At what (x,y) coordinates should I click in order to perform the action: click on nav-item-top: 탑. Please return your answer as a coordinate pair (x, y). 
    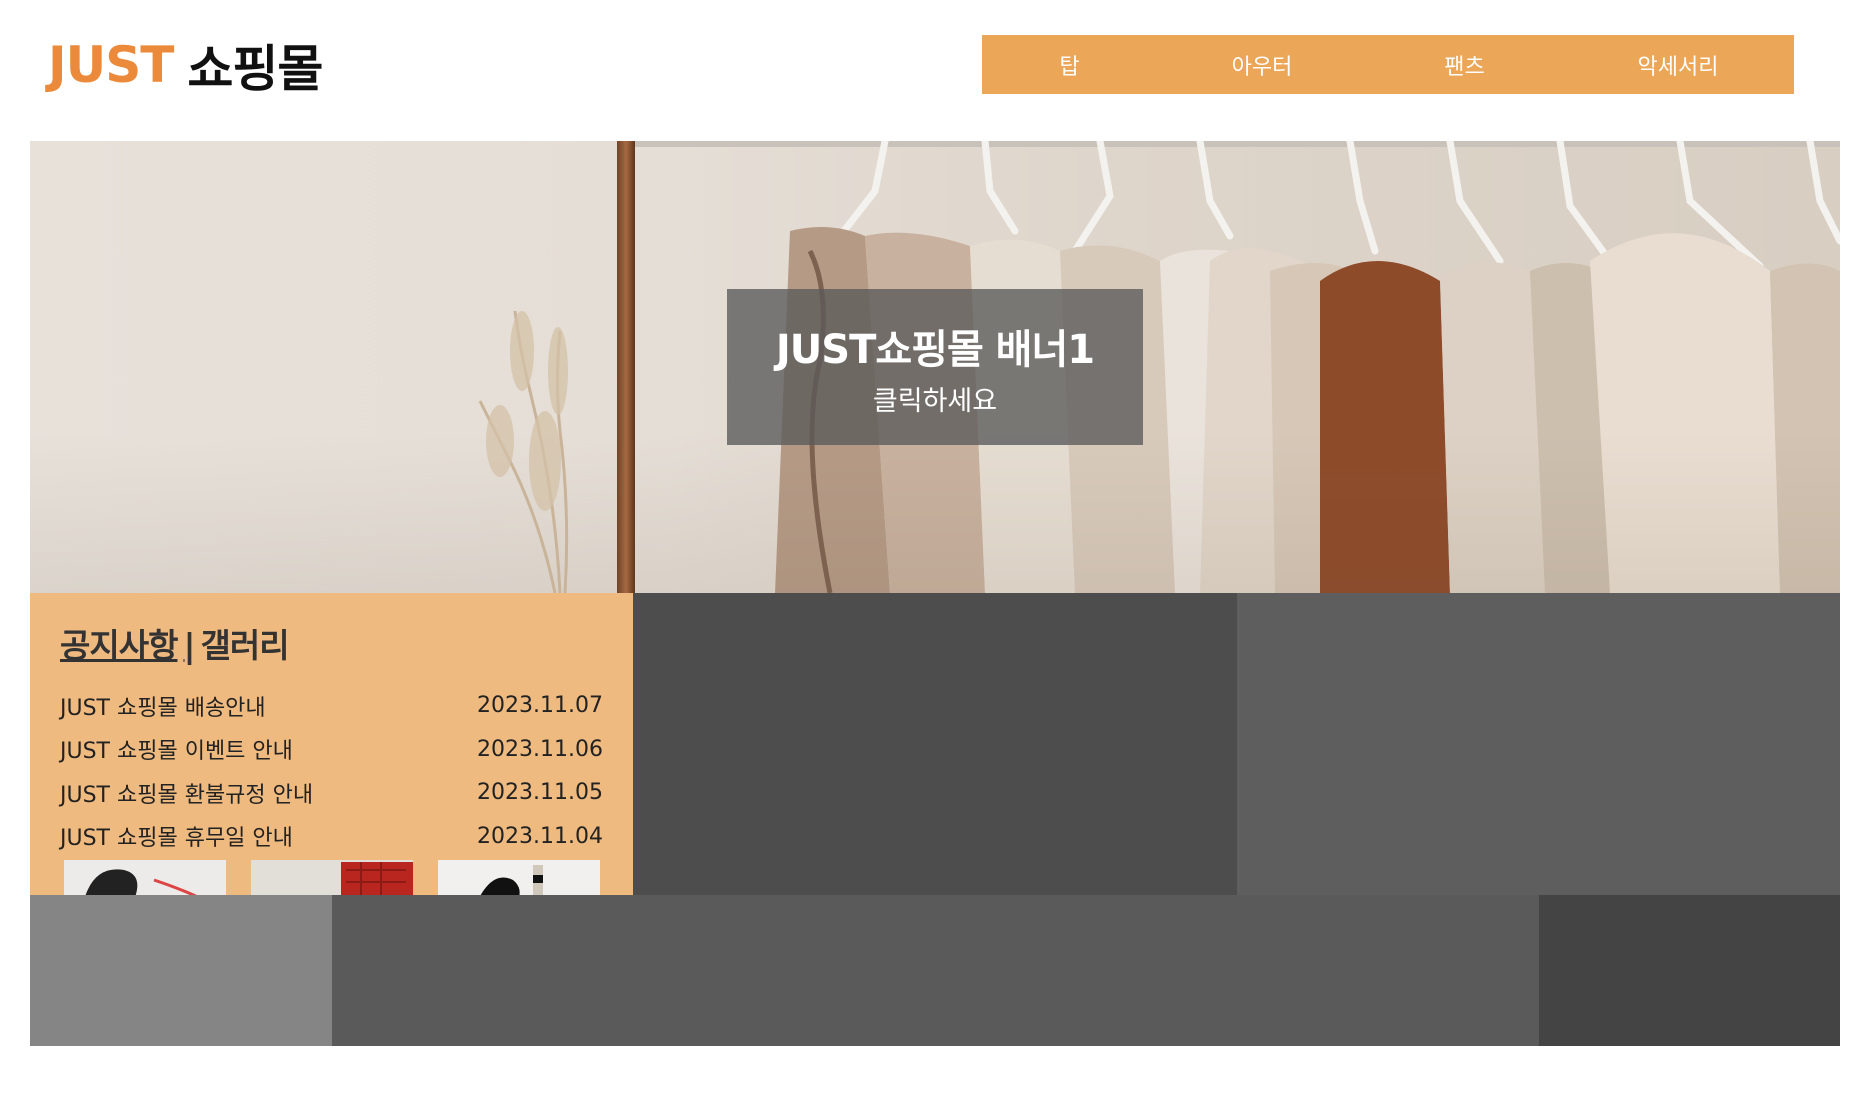
    Looking at the image, I should click on (1069, 65).